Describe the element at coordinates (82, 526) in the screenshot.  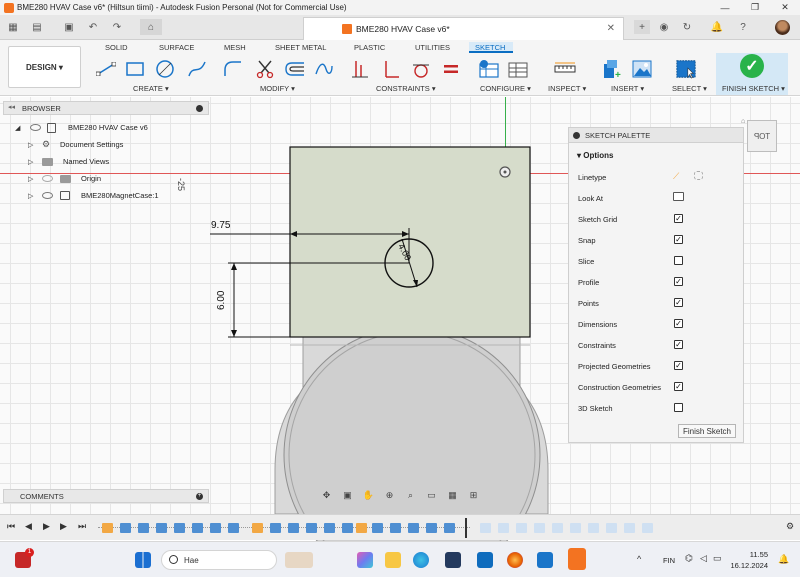
I see `timeline-end-icon: ⏭` at that location.